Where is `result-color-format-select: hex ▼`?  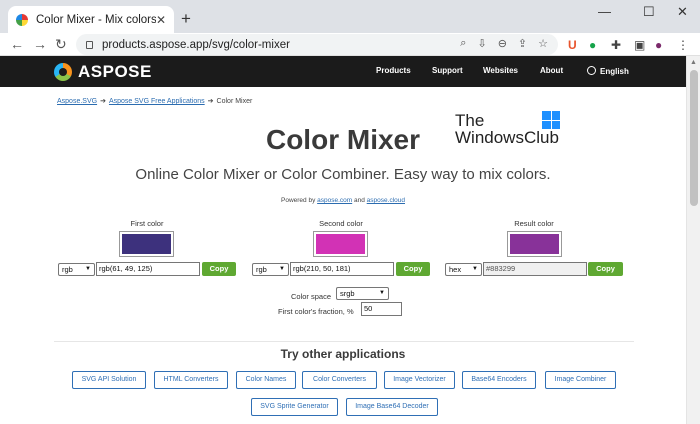 result-color-format-select: hex ▼ is located at coordinates (463, 269).